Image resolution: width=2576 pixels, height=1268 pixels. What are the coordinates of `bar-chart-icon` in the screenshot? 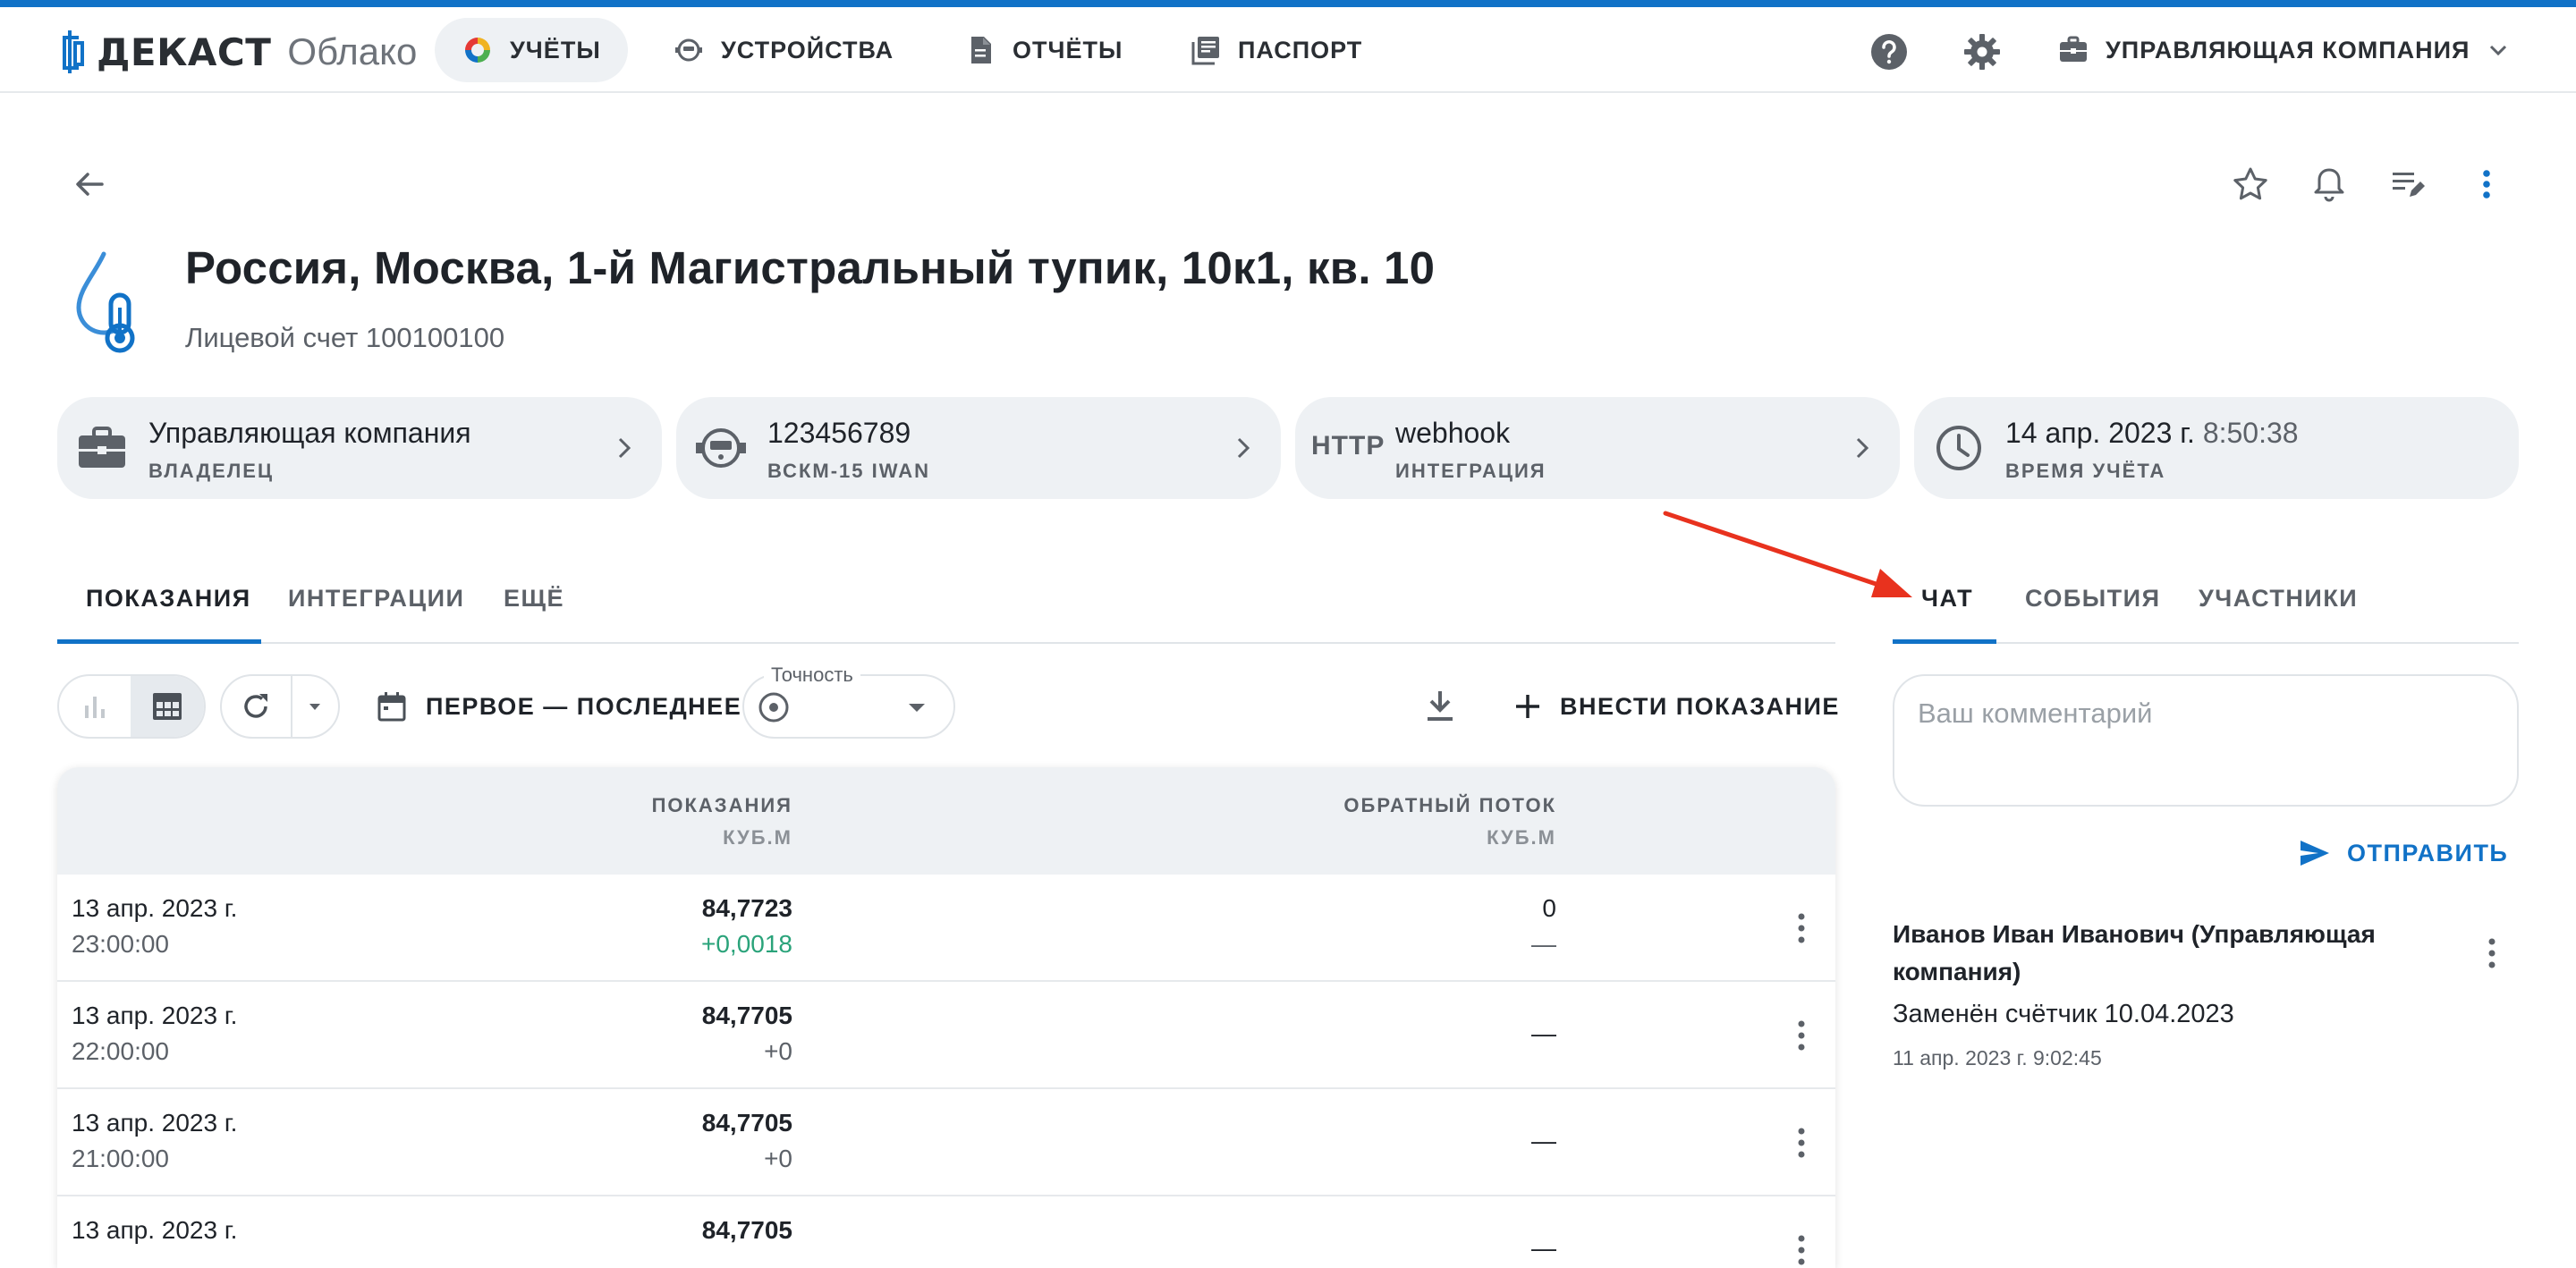 It's located at (95, 707).